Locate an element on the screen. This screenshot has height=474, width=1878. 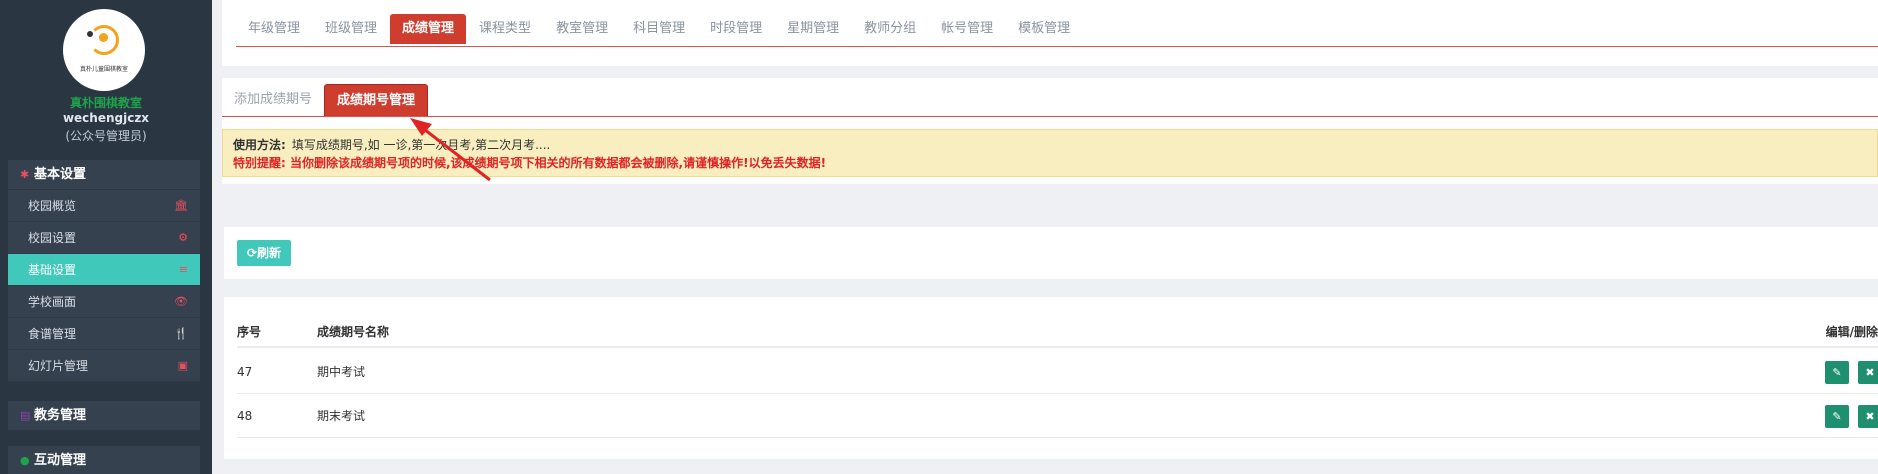
sidebar-item-campus-overview: 校园概览 🏛 is located at coordinates (104, 206).